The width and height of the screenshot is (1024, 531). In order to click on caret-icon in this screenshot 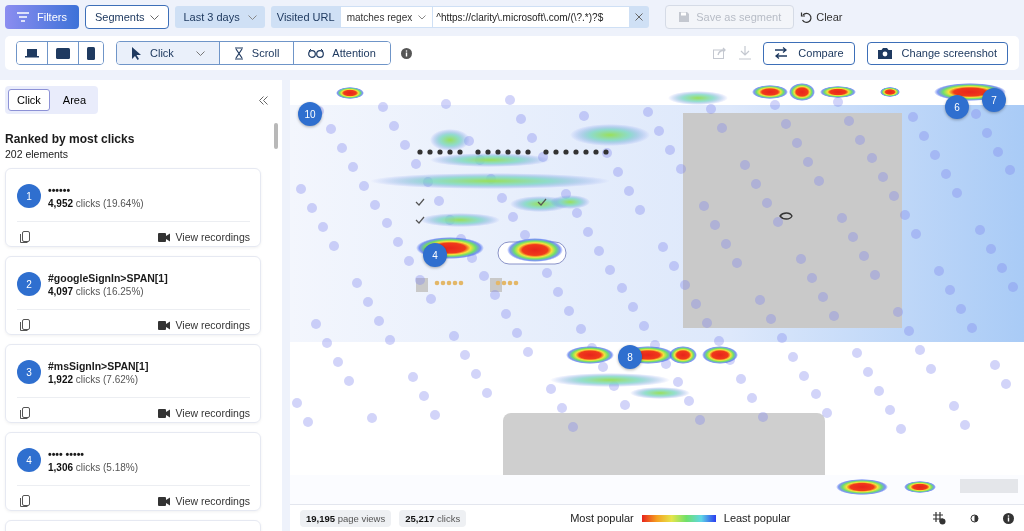, I will do `click(200, 53)`.